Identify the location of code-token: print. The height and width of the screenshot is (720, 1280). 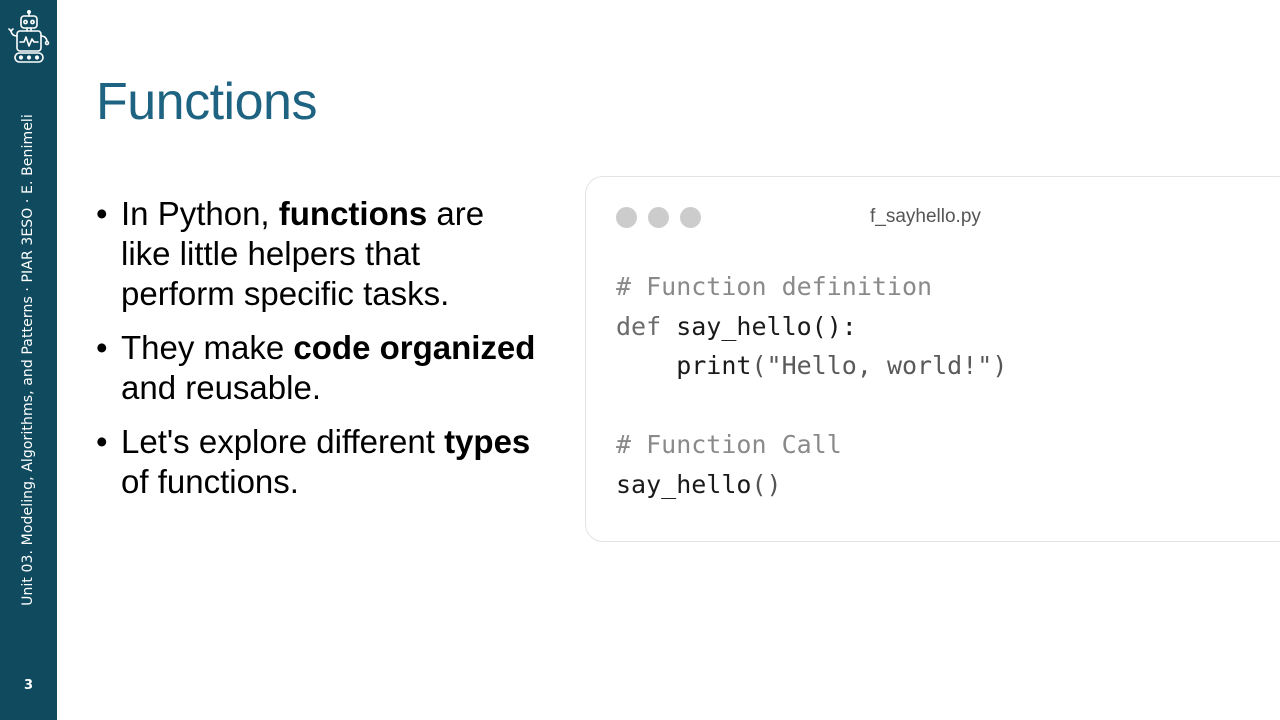
(684, 366).